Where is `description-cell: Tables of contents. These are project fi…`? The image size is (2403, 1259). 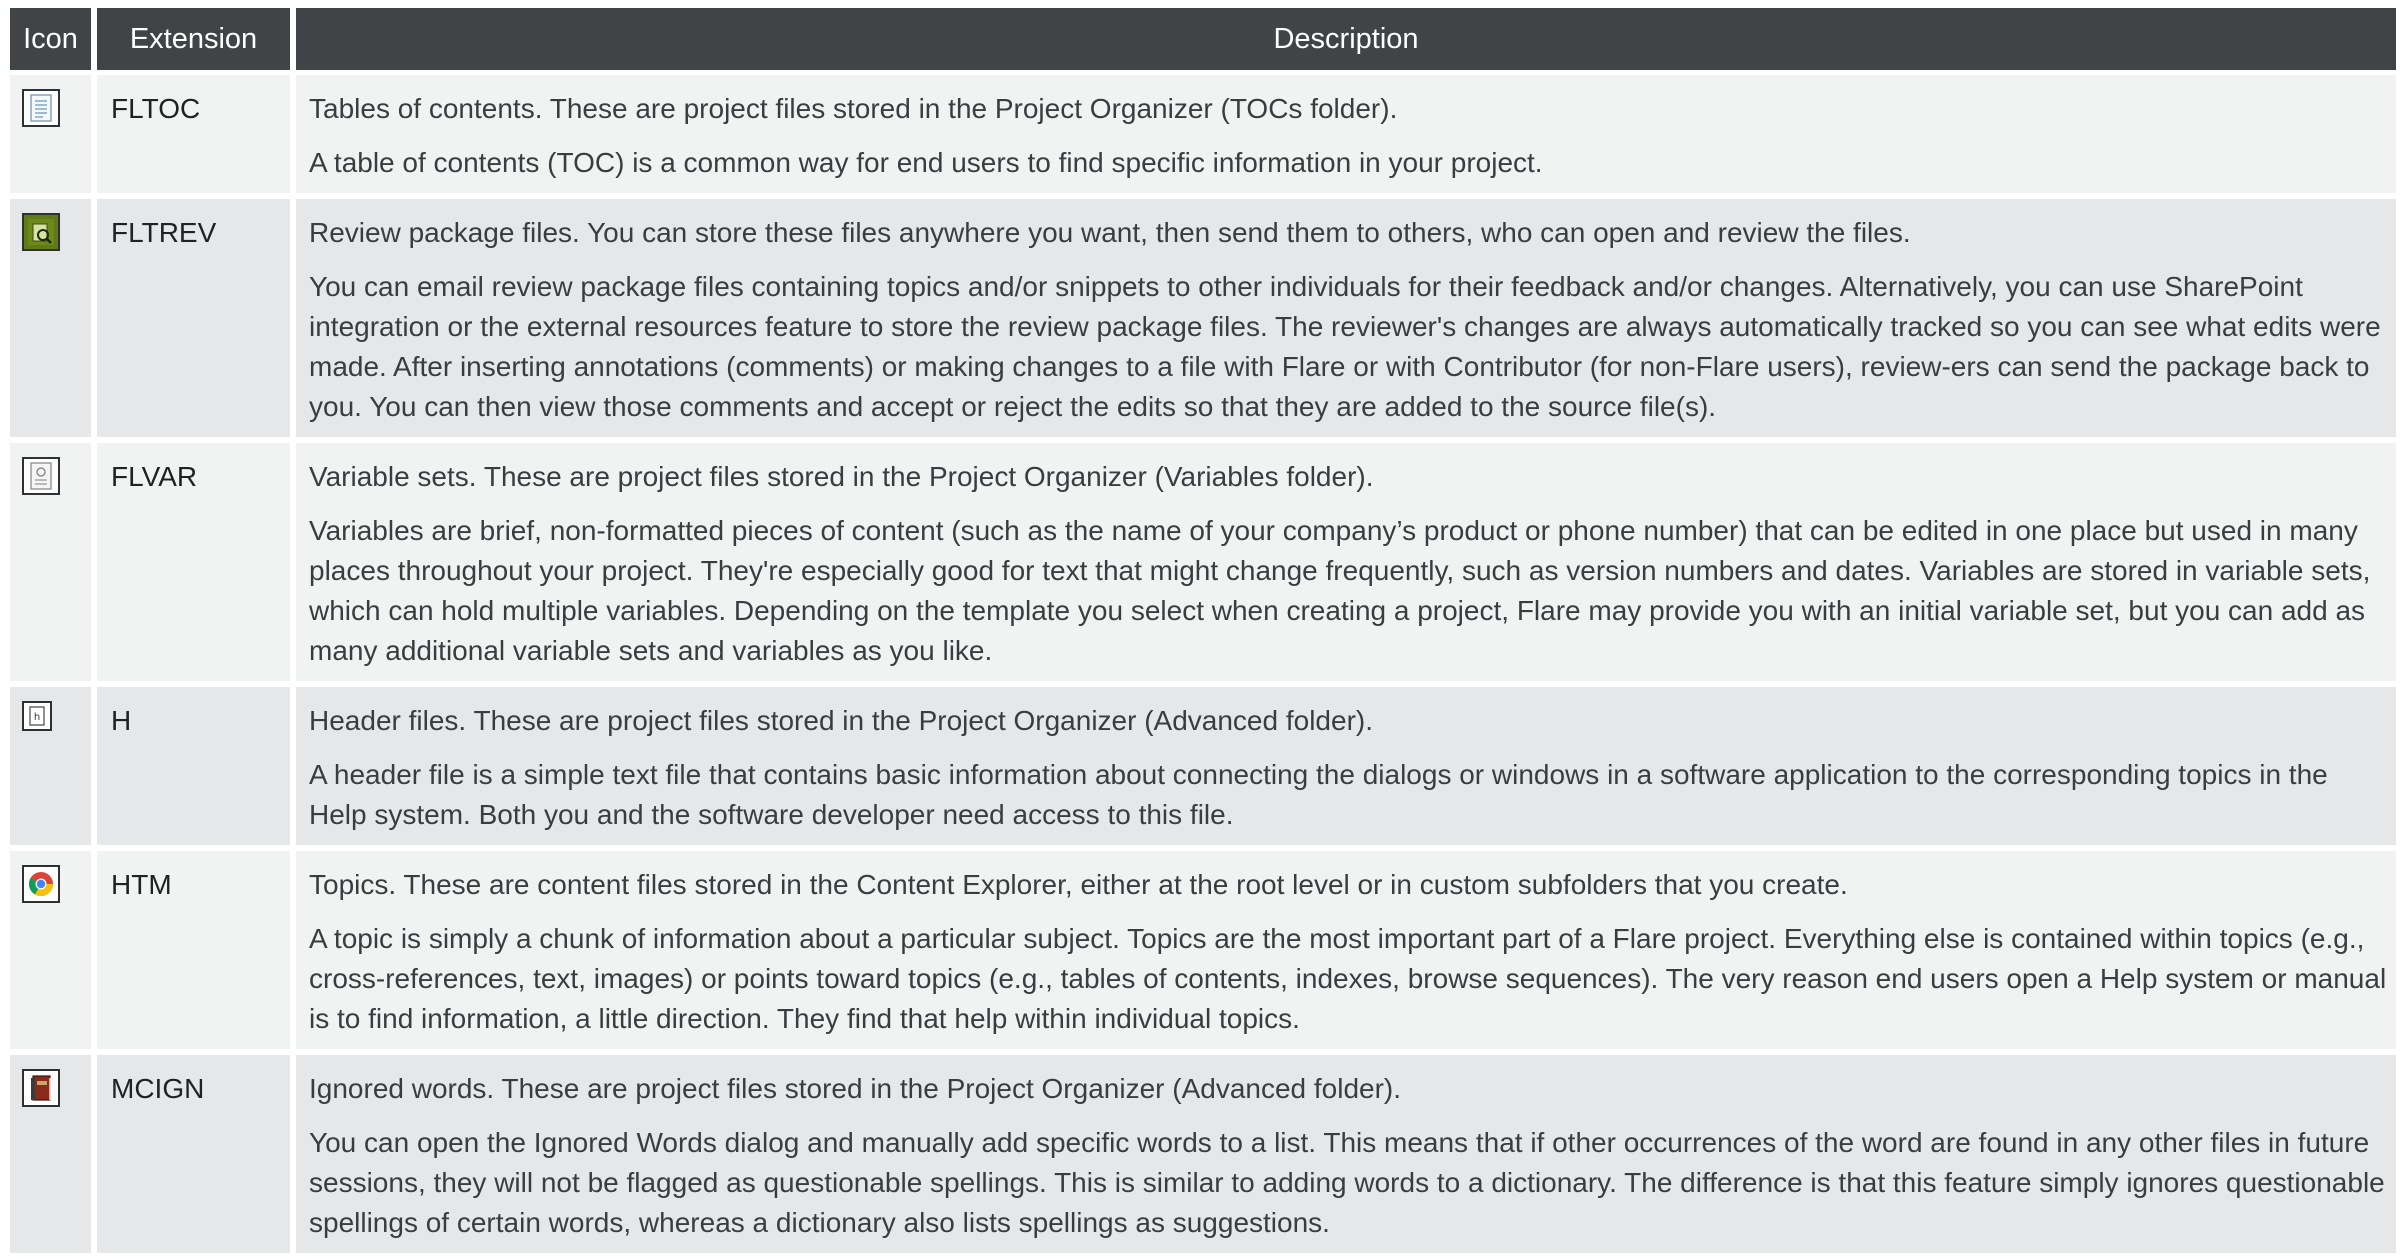
description-cell: Tables of contents. These are project fi… is located at coordinates (1346, 137).